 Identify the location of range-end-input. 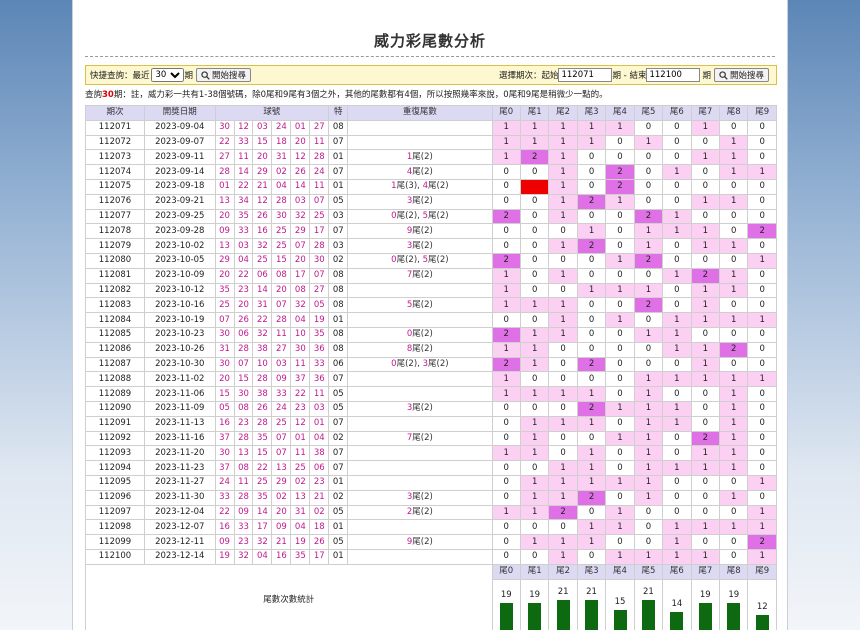
(673, 75).